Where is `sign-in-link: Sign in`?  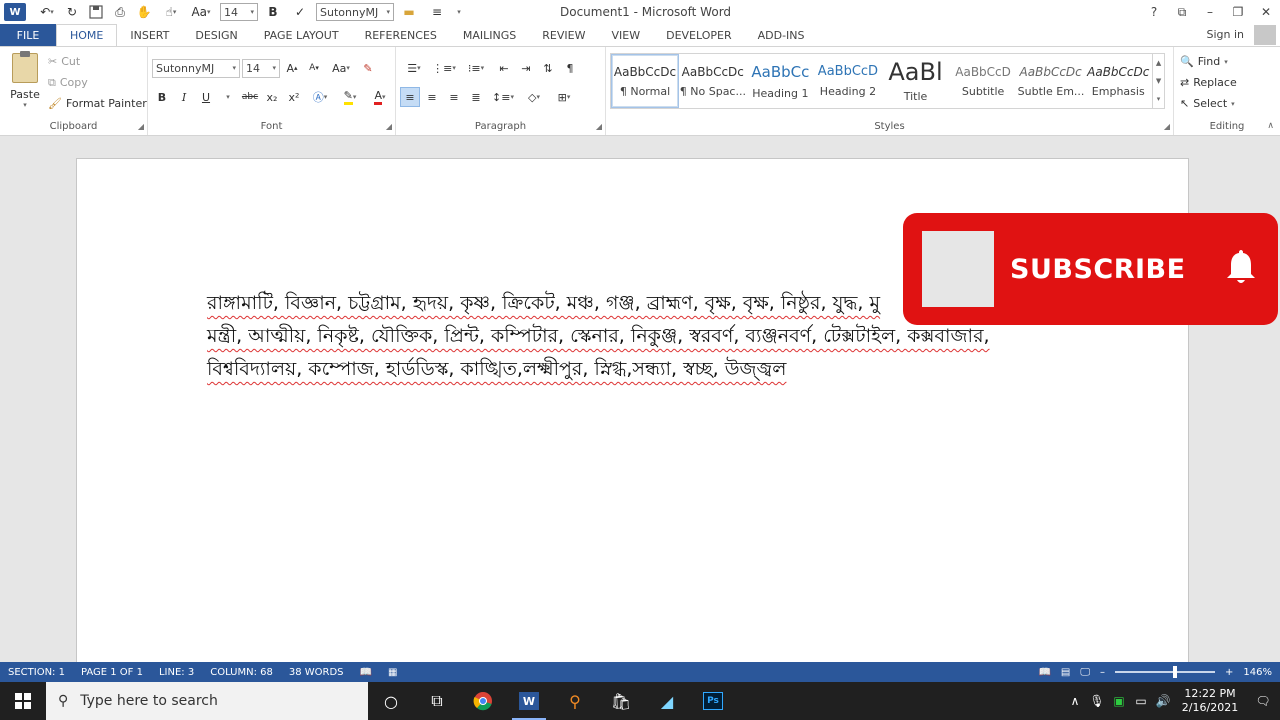 sign-in-link: Sign in is located at coordinates (1225, 34).